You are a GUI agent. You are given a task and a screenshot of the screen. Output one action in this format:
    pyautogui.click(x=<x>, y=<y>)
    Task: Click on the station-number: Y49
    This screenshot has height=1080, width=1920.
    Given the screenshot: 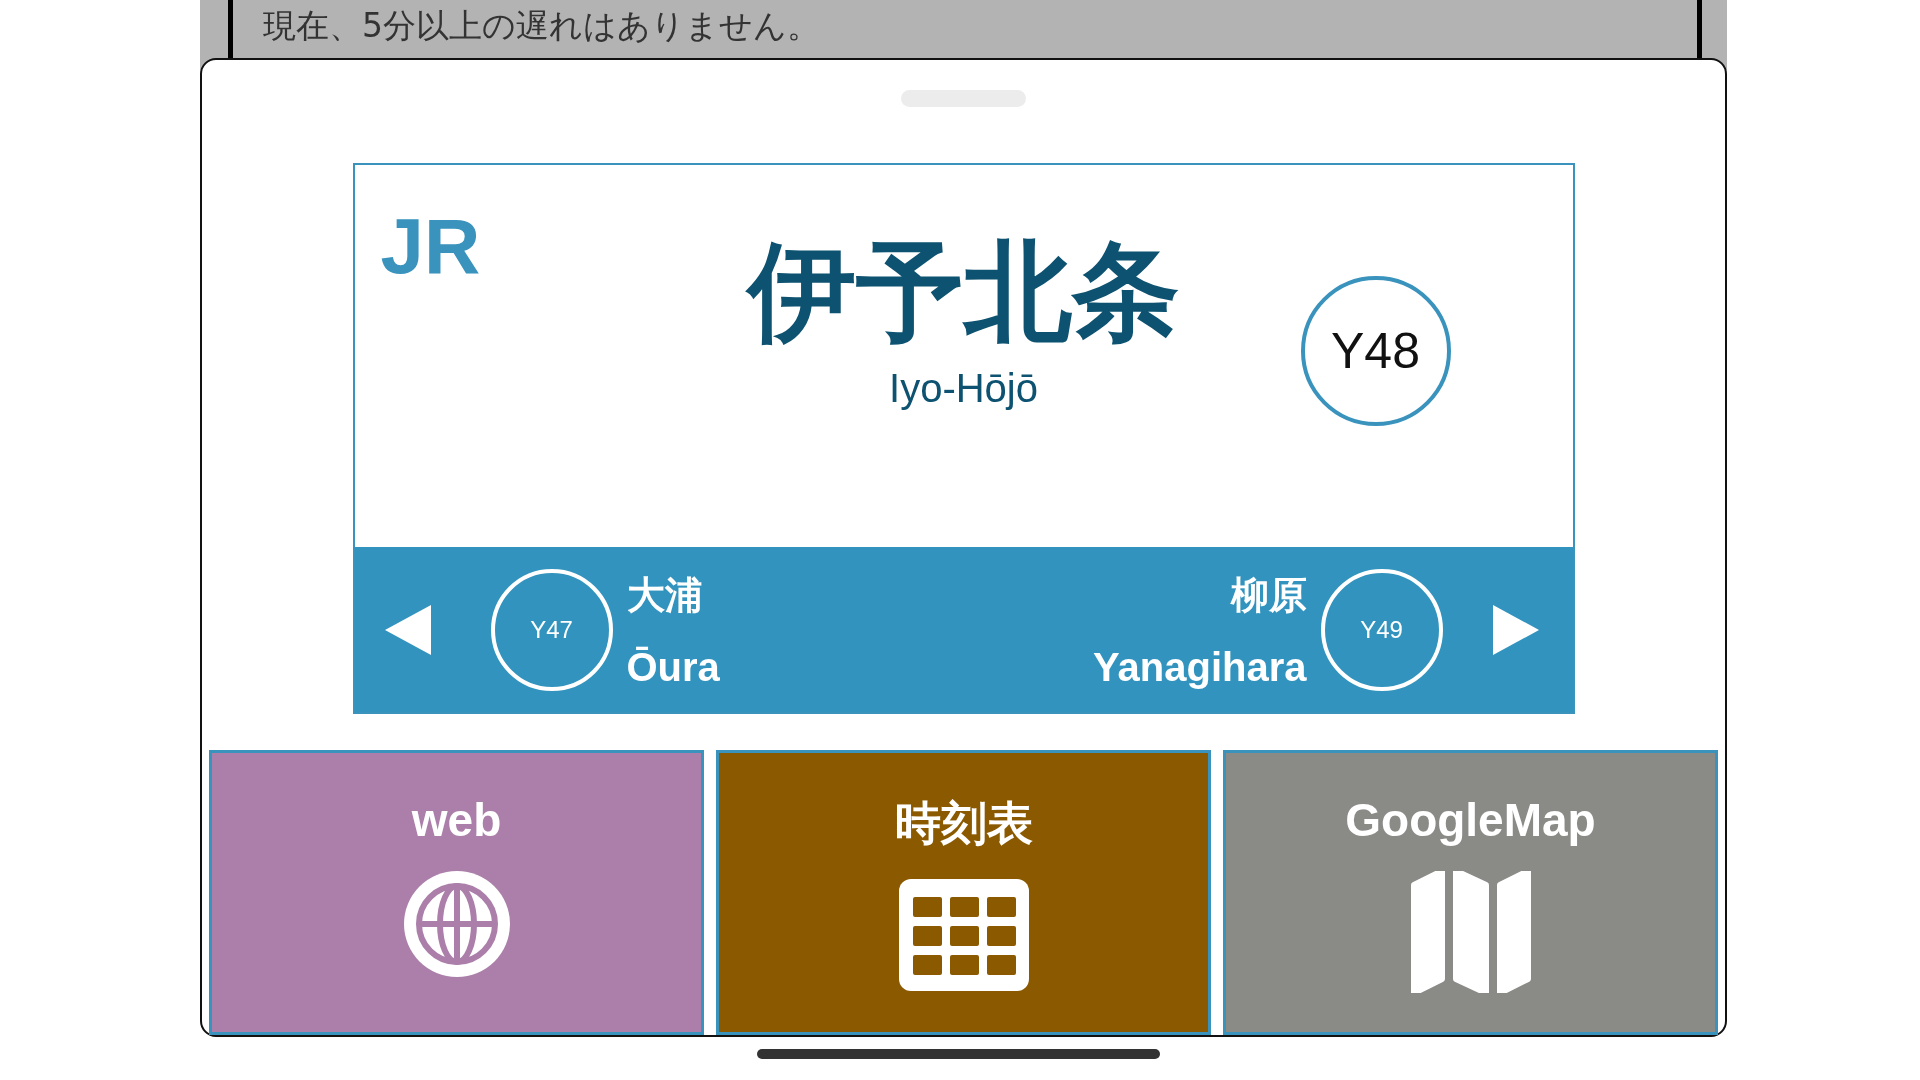 What is the action you would take?
    pyautogui.click(x=1381, y=629)
    